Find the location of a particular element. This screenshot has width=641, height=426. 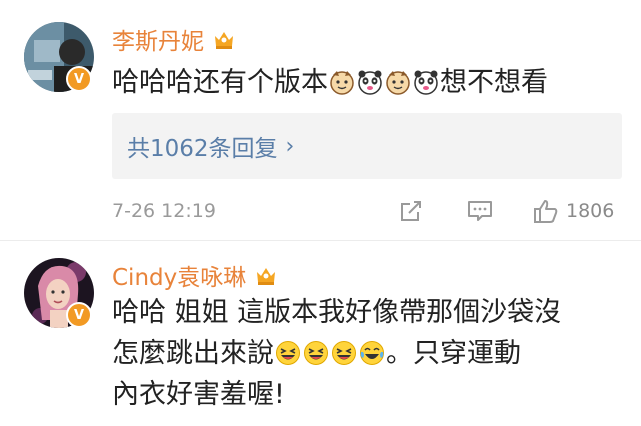

replies-link: 共1062条回复 › is located at coordinates (367, 146).